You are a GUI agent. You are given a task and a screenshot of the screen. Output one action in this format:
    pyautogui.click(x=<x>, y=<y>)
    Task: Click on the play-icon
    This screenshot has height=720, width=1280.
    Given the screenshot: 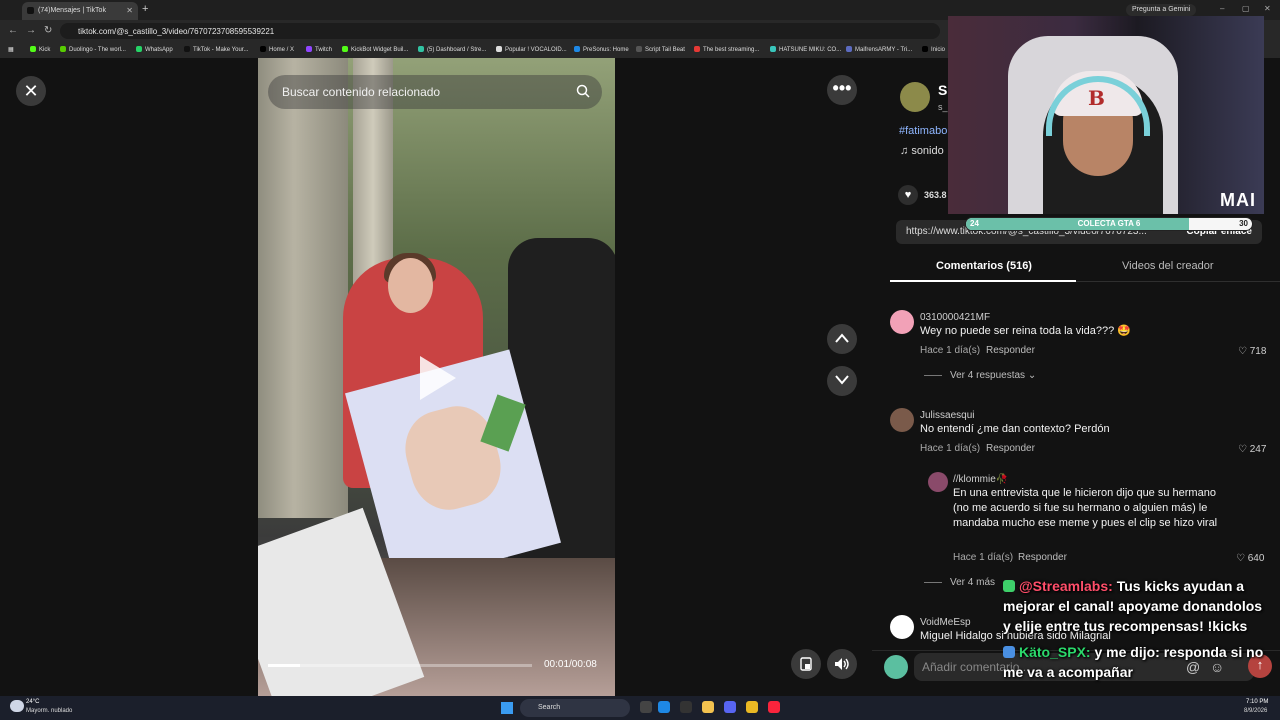 What is the action you would take?
    pyautogui.click(x=438, y=378)
    